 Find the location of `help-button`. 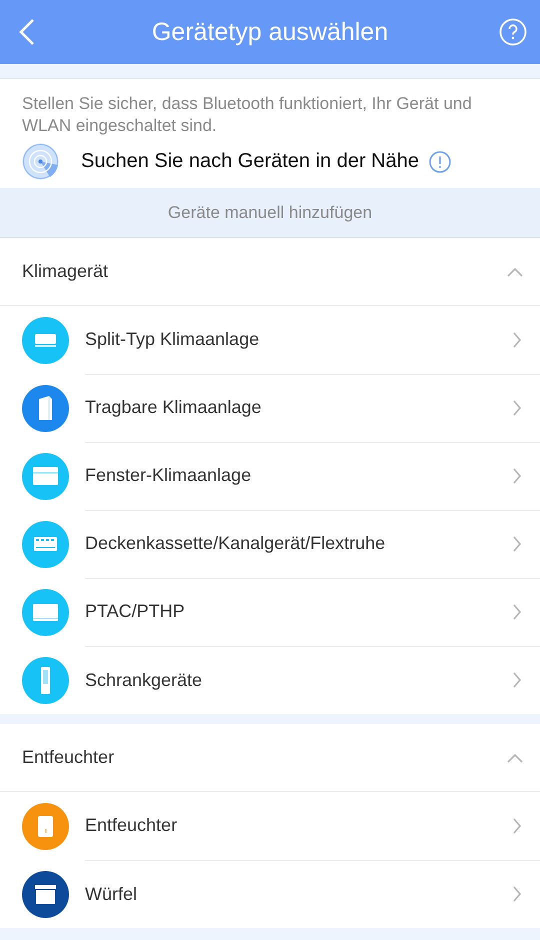

help-button is located at coordinates (513, 32).